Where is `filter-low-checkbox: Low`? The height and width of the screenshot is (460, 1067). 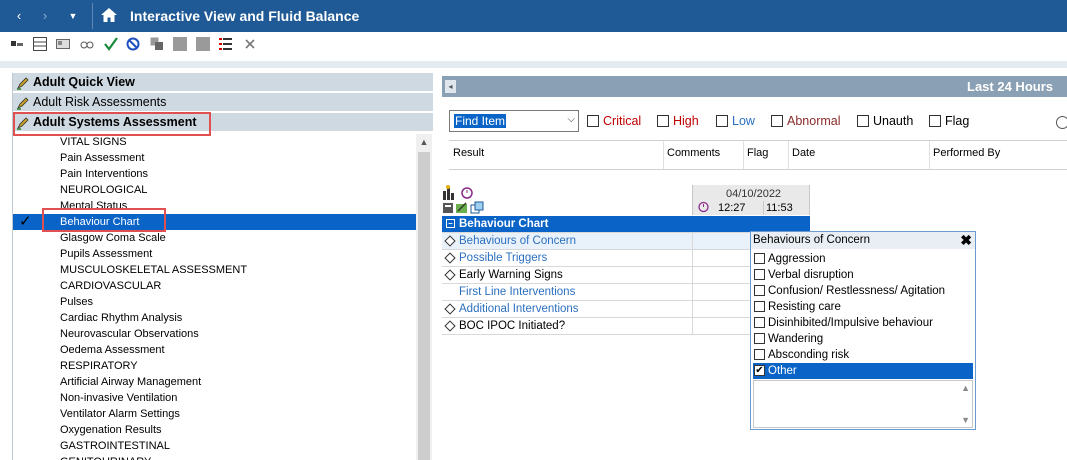 filter-low-checkbox: Low is located at coordinates (735, 121).